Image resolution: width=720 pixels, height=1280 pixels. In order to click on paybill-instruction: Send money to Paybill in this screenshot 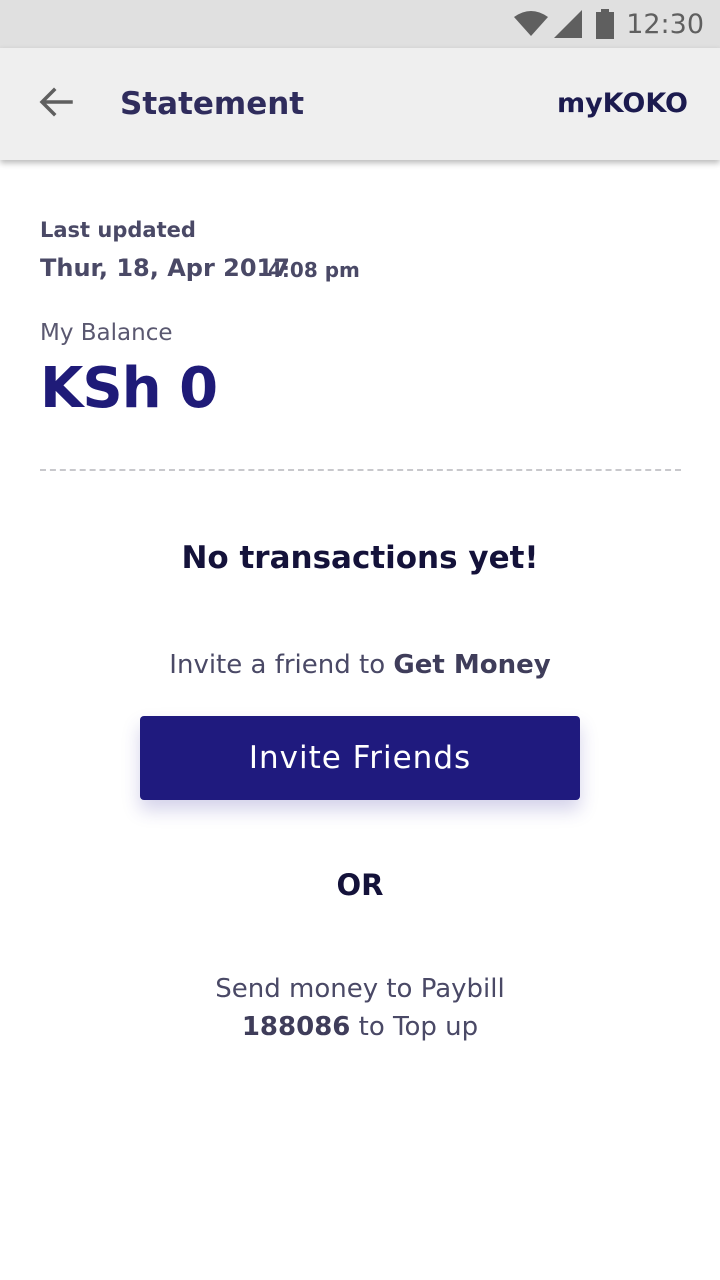, I will do `click(360, 989)`.